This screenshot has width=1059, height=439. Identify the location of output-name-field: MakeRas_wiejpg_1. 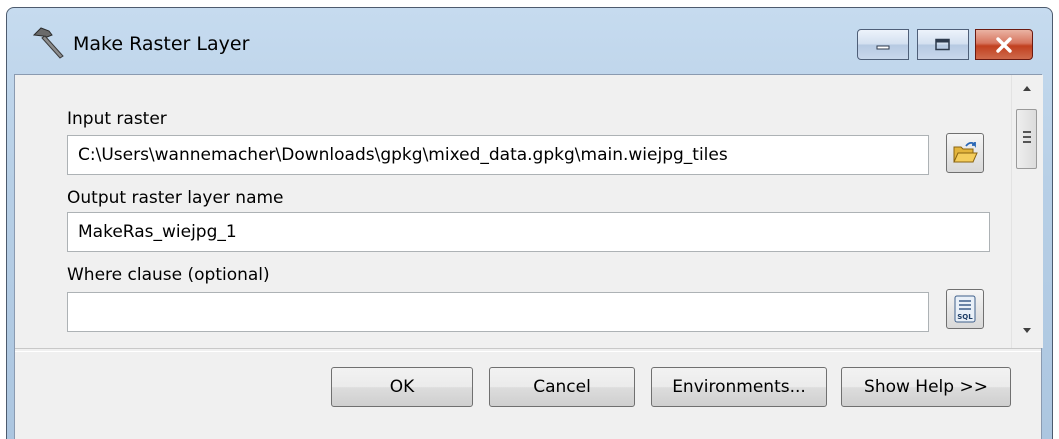
(528, 232).